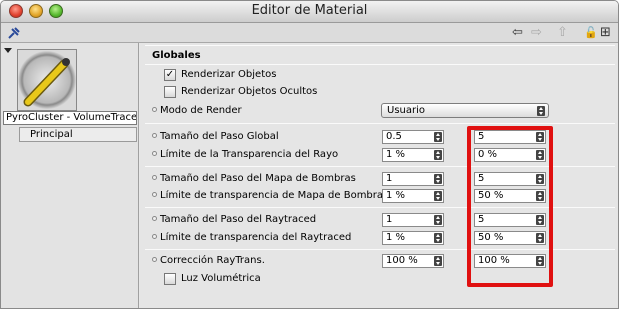 Image resolution: width=619 pixels, height=309 pixels. I want to click on render-hidden-objects-label: Renderizar Objetos Ocultos, so click(249, 91).